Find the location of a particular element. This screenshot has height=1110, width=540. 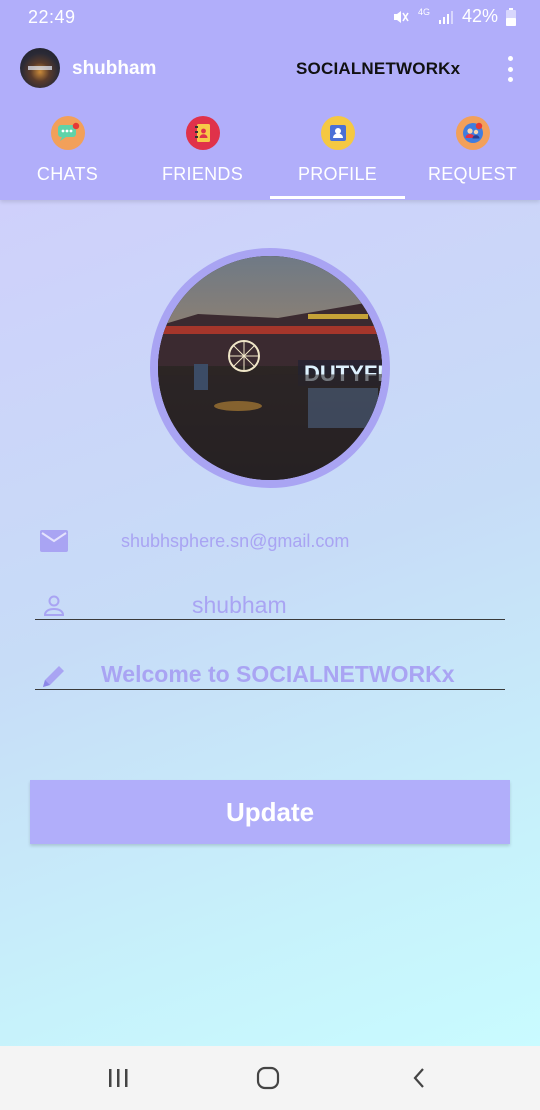

tab-profile: PROFILE is located at coordinates (337, 155).